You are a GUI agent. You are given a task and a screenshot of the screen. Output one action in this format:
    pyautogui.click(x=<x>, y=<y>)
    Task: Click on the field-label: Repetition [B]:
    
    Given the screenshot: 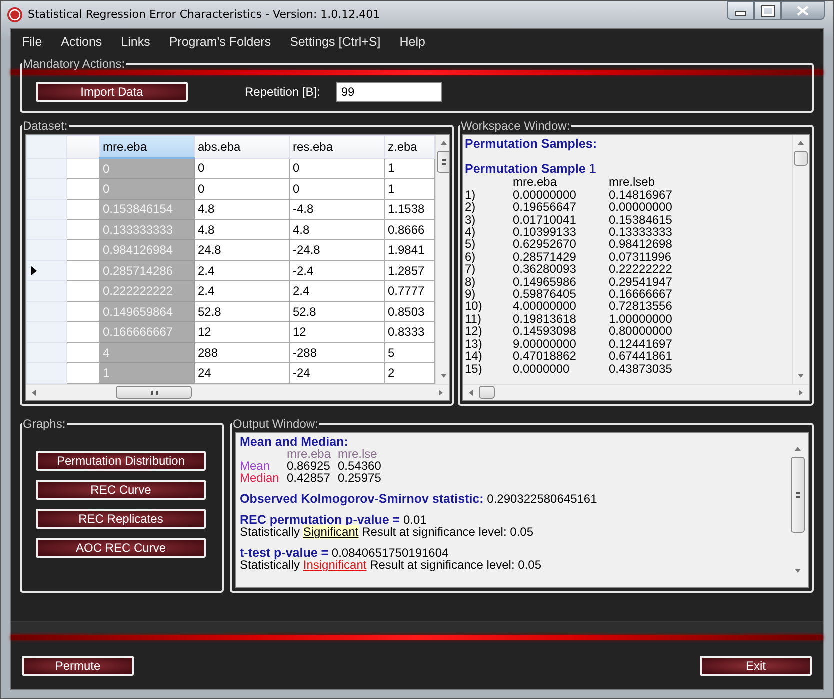 What is the action you would take?
    pyautogui.click(x=282, y=92)
    